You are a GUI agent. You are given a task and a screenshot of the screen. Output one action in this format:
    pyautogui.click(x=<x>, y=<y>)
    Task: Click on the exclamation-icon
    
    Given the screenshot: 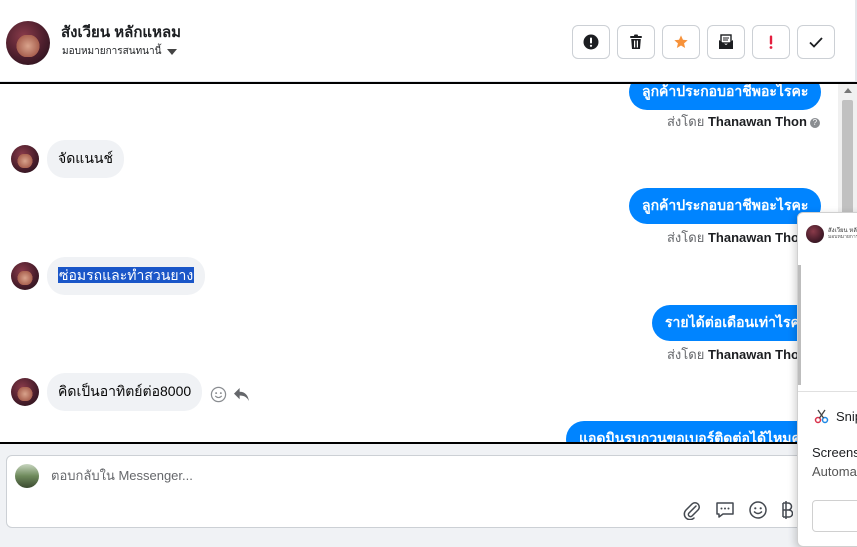 What is the action you would take?
    pyautogui.click(x=771, y=42)
    